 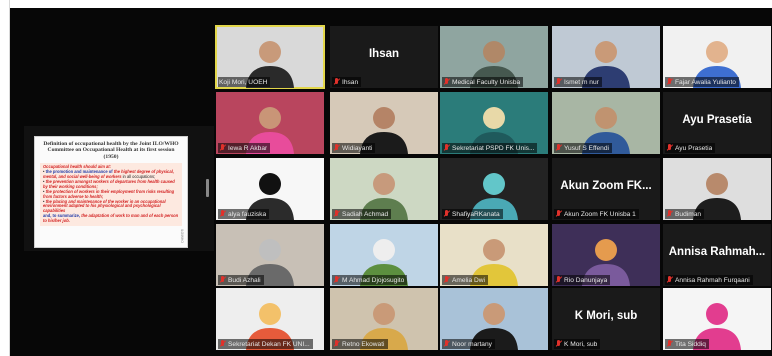 I want to click on participant-name-plate: Ayu Prasetia, so click(x=690, y=148).